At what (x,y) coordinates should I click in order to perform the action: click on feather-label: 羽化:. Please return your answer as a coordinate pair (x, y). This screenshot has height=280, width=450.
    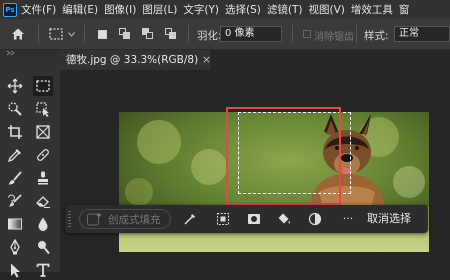
    Looking at the image, I should click on (209, 36).